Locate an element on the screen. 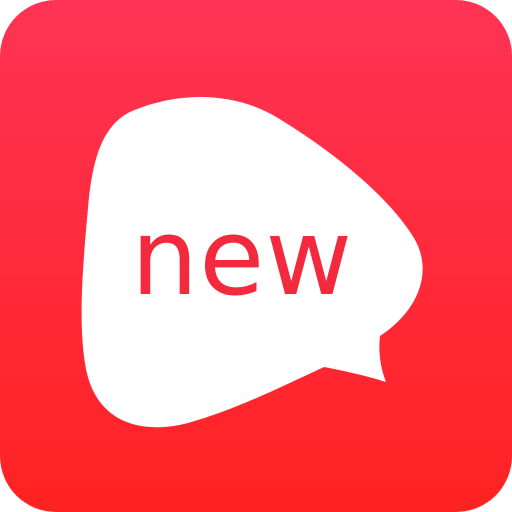  logo-text: new is located at coordinates (242, 257).